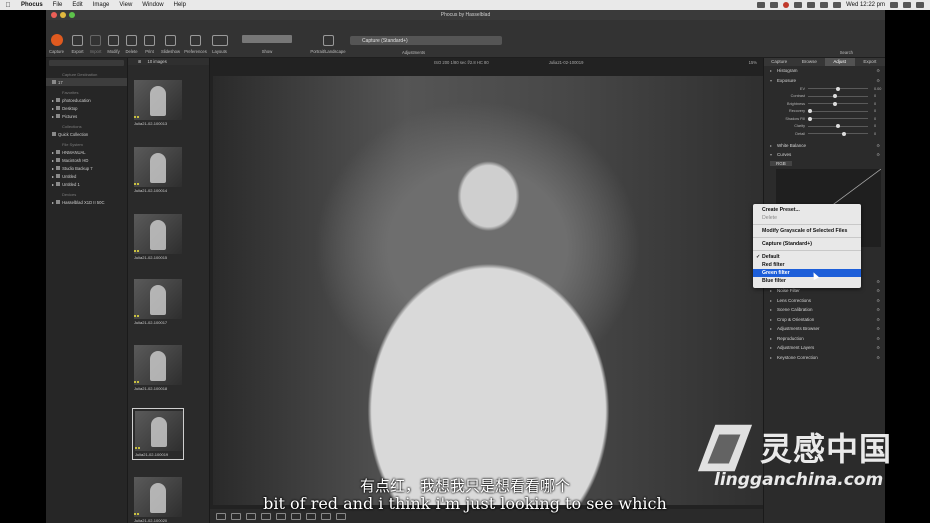  I want to click on show-control: Show, so click(267, 44).